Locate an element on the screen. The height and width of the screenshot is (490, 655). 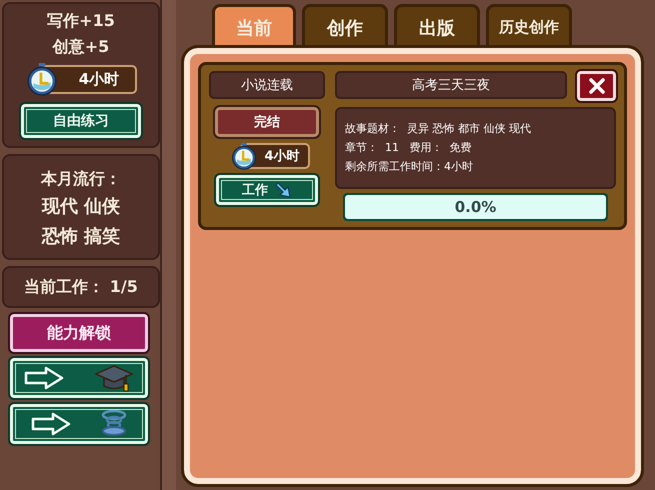
trend-text: 现代 仙侠 is located at coordinates (81, 207).